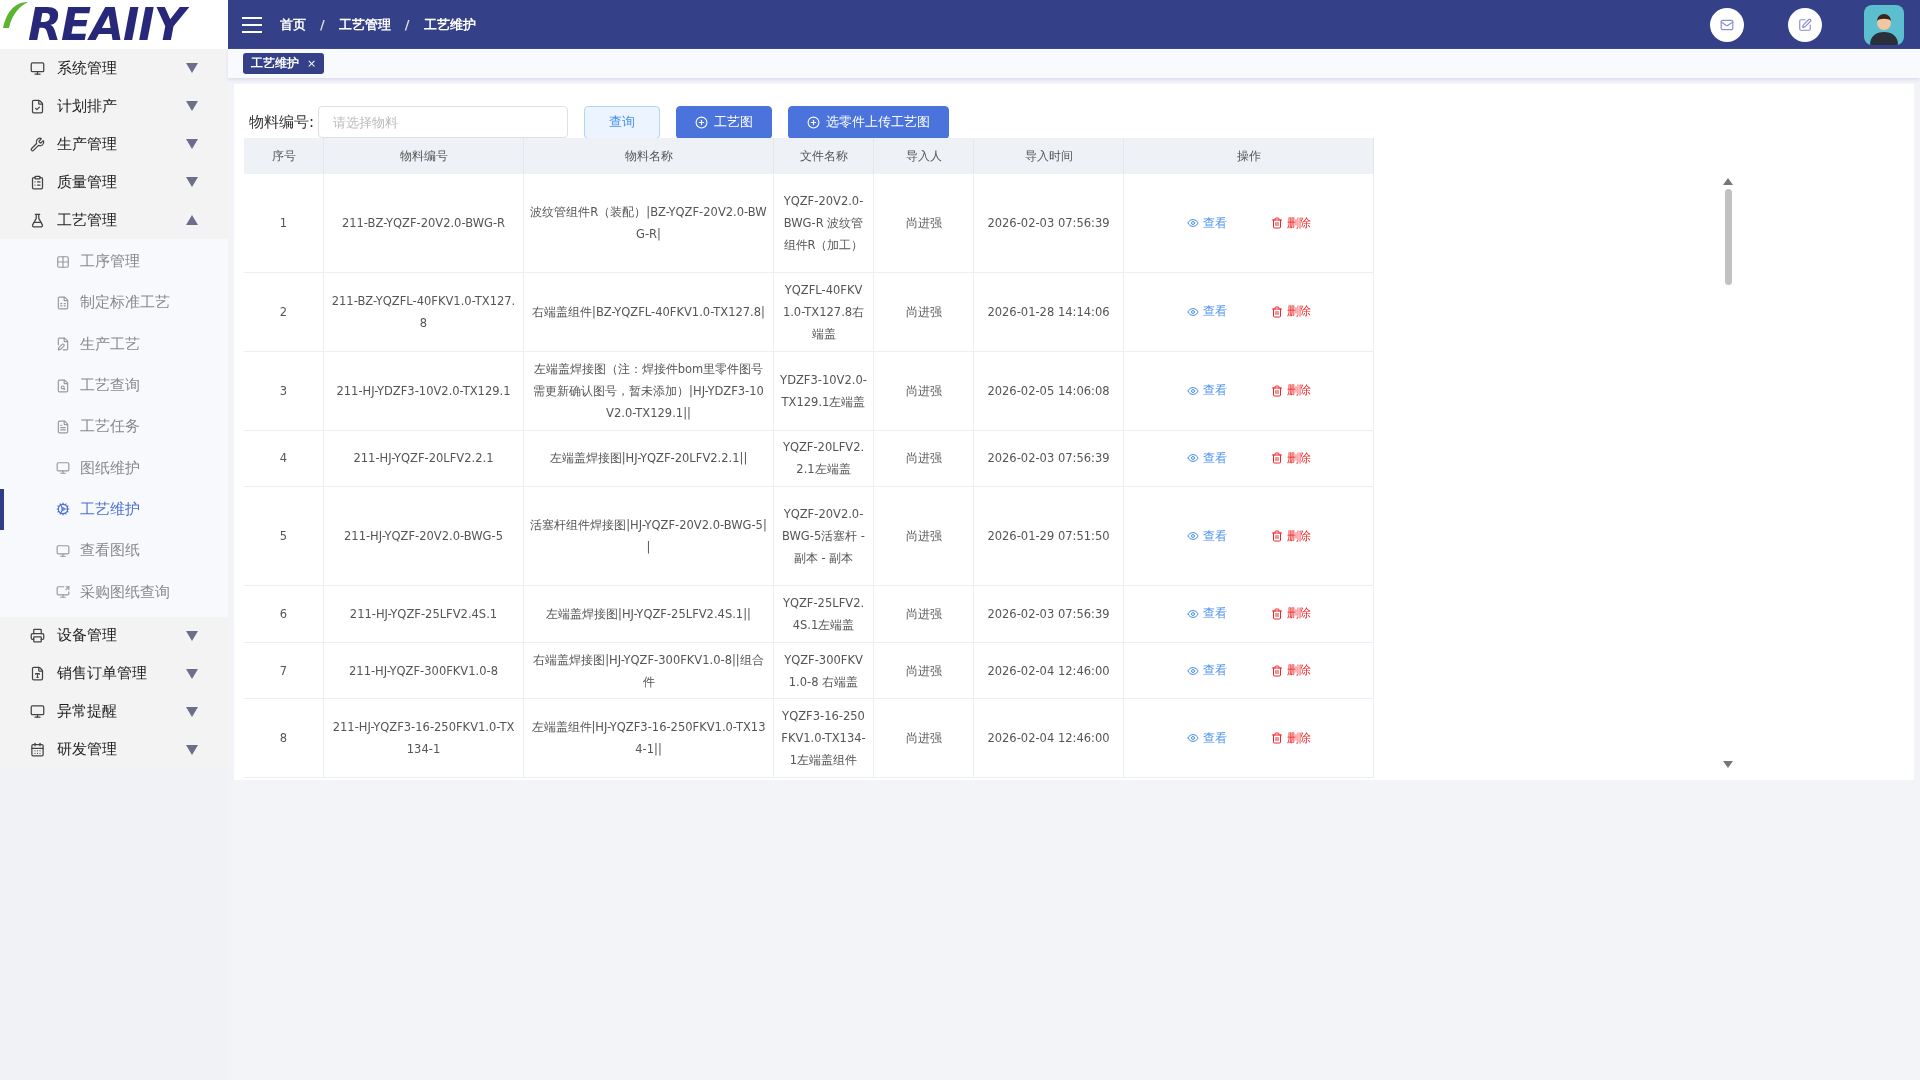 This screenshot has height=1080, width=1920. I want to click on column-header: 操作, so click(1249, 156).